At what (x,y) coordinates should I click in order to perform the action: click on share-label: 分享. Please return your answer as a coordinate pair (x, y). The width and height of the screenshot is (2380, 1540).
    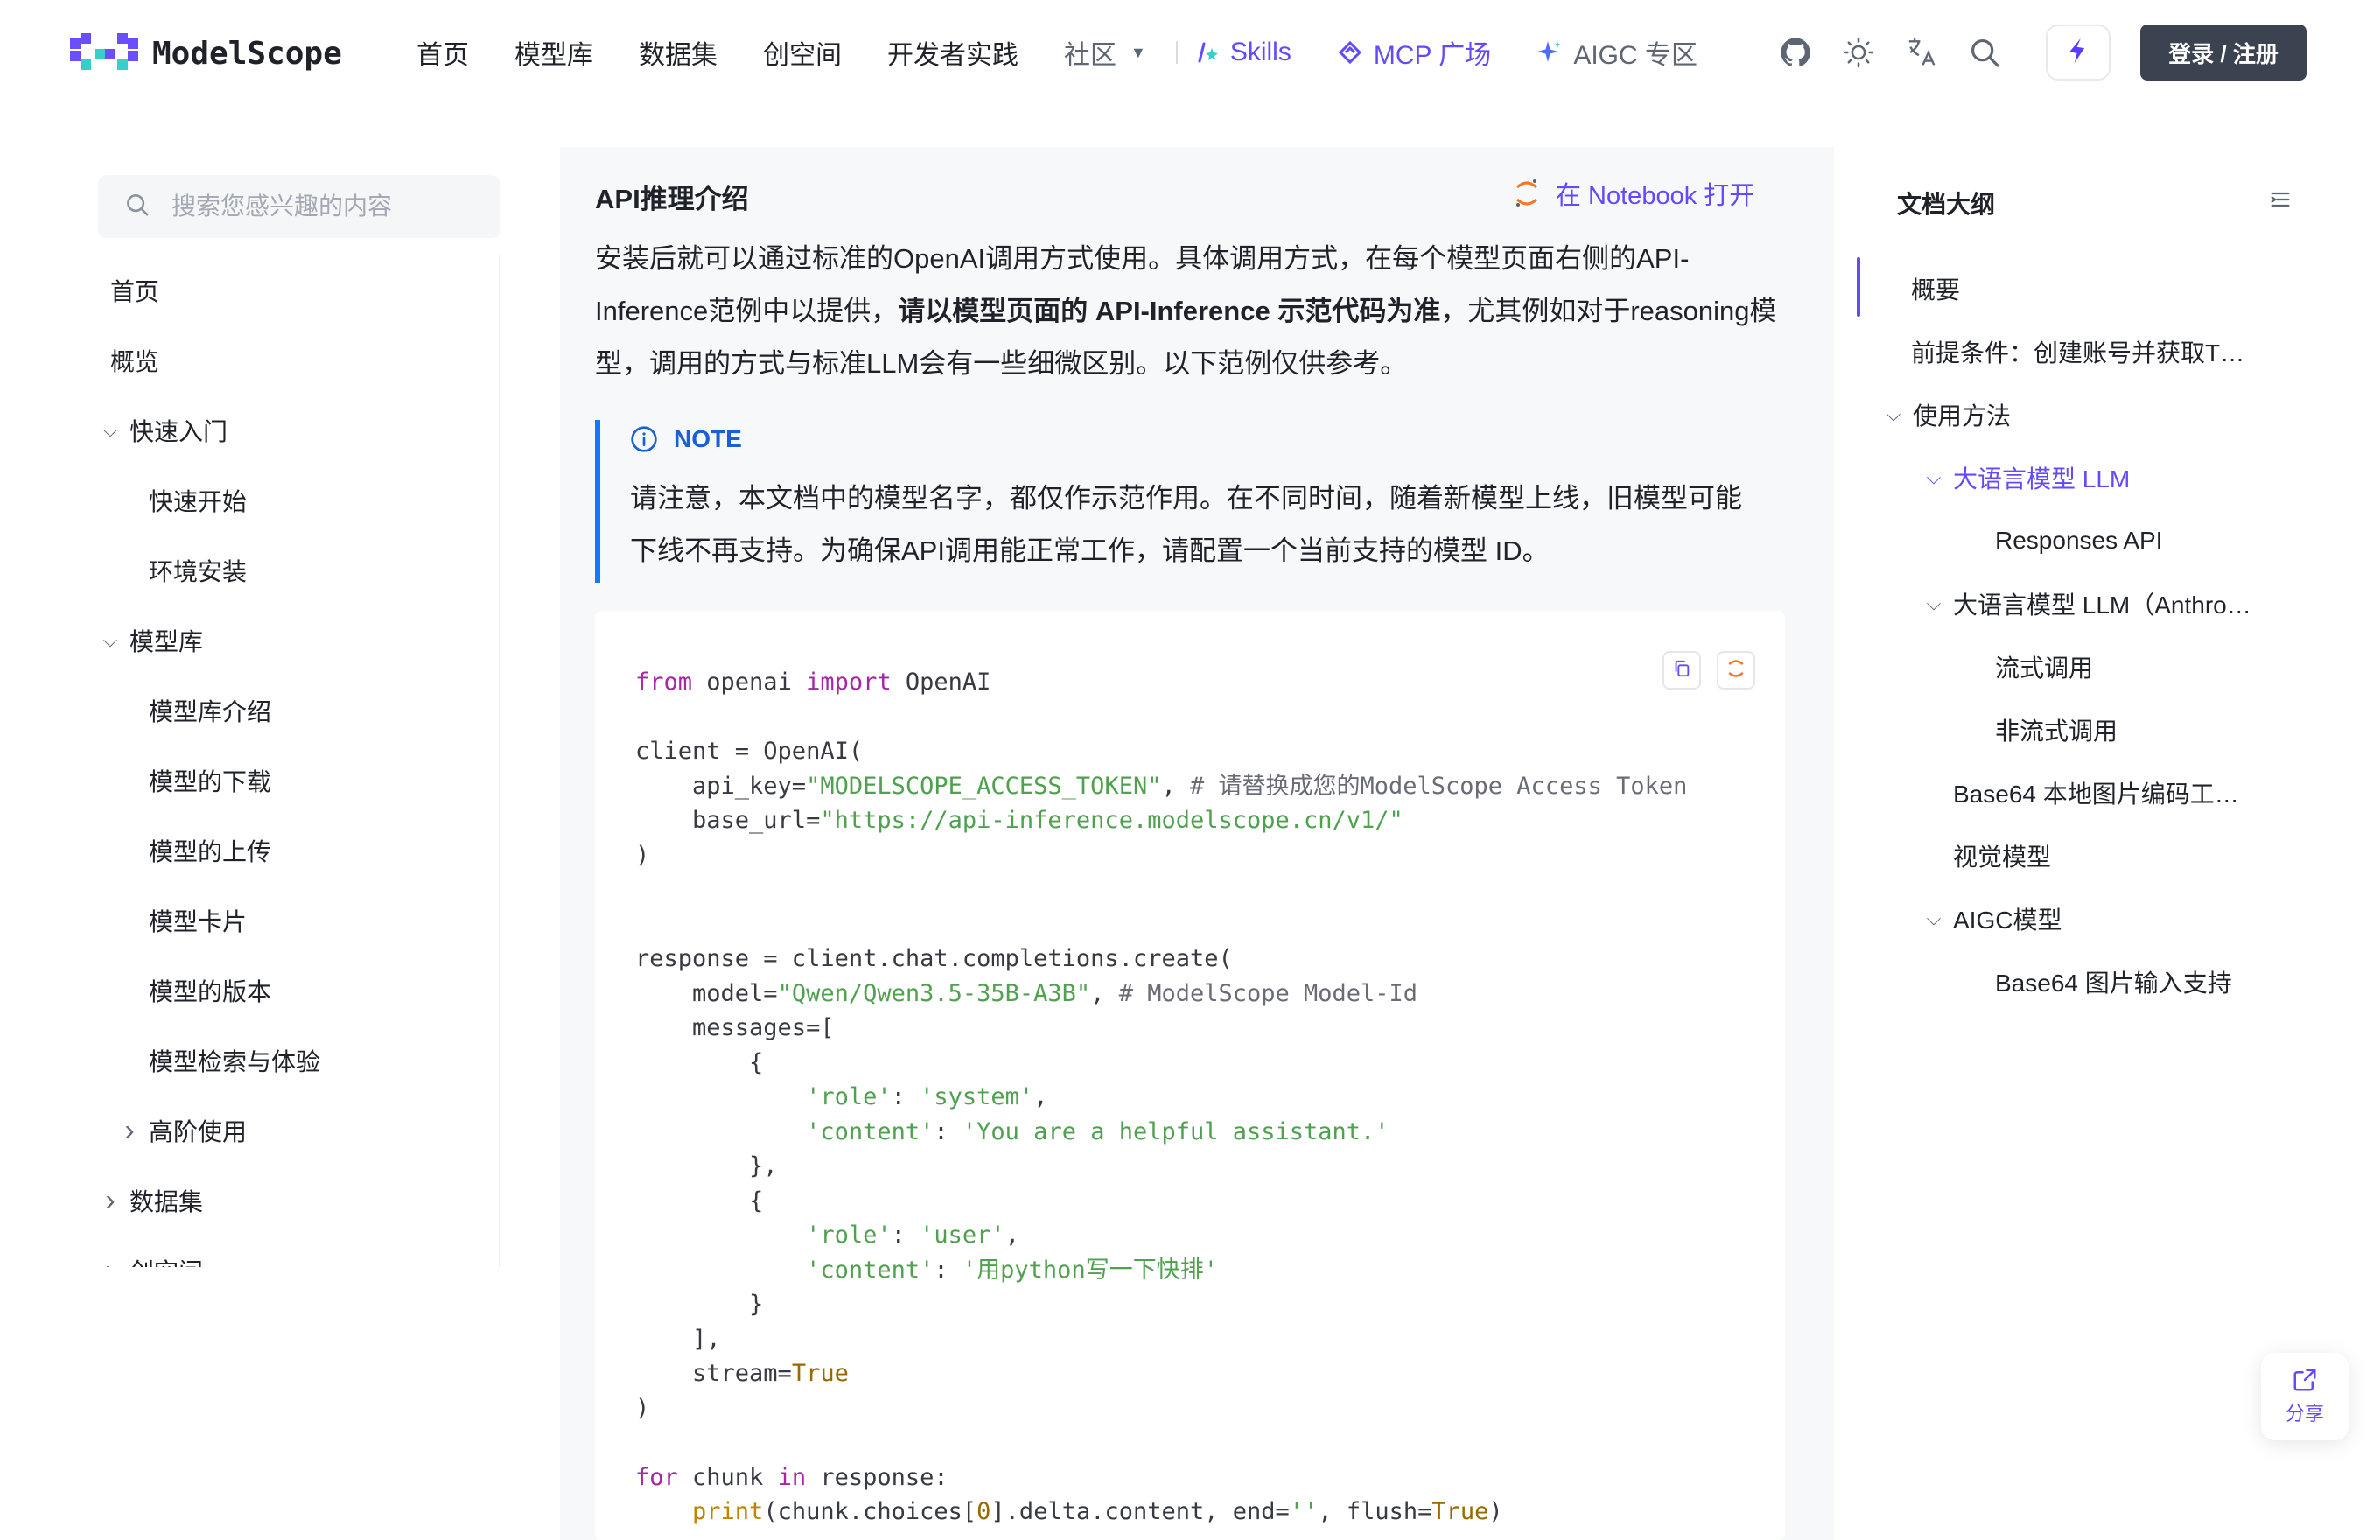
    Looking at the image, I should click on (2304, 1413).